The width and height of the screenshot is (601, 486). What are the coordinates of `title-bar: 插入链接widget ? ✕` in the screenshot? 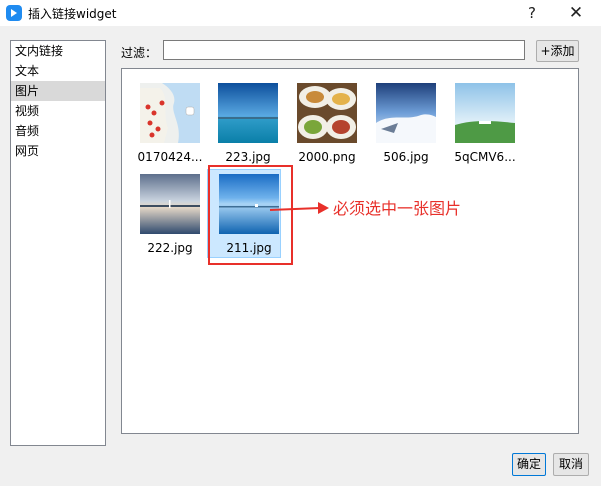 It's located at (300, 13).